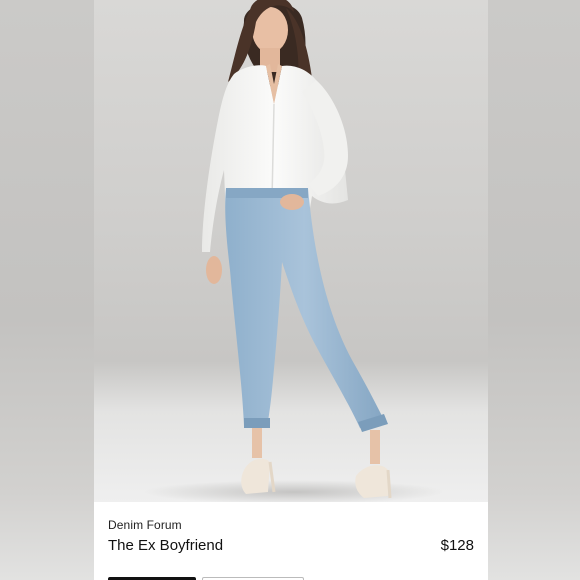  Describe the element at coordinates (165, 545) in the screenshot. I see `product-title: The Ex Boyfriend` at that location.